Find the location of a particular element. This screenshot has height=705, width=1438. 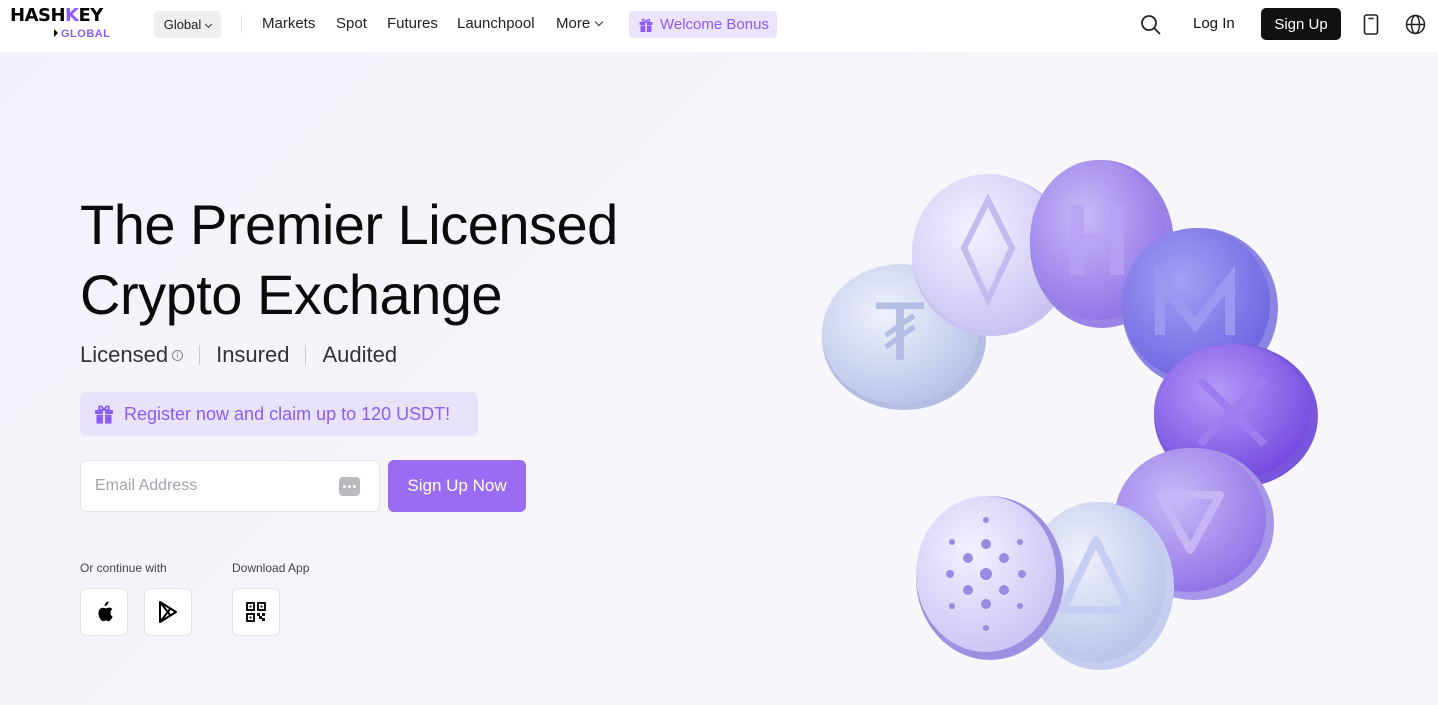

globe-icon is located at coordinates (1415, 24).